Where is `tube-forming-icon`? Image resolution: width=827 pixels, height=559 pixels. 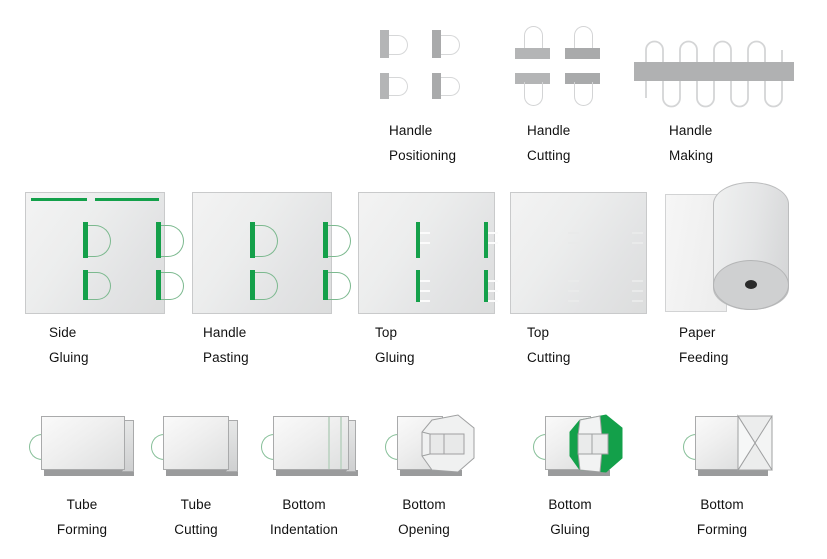
tube-forming-icon is located at coordinates (86, 448).